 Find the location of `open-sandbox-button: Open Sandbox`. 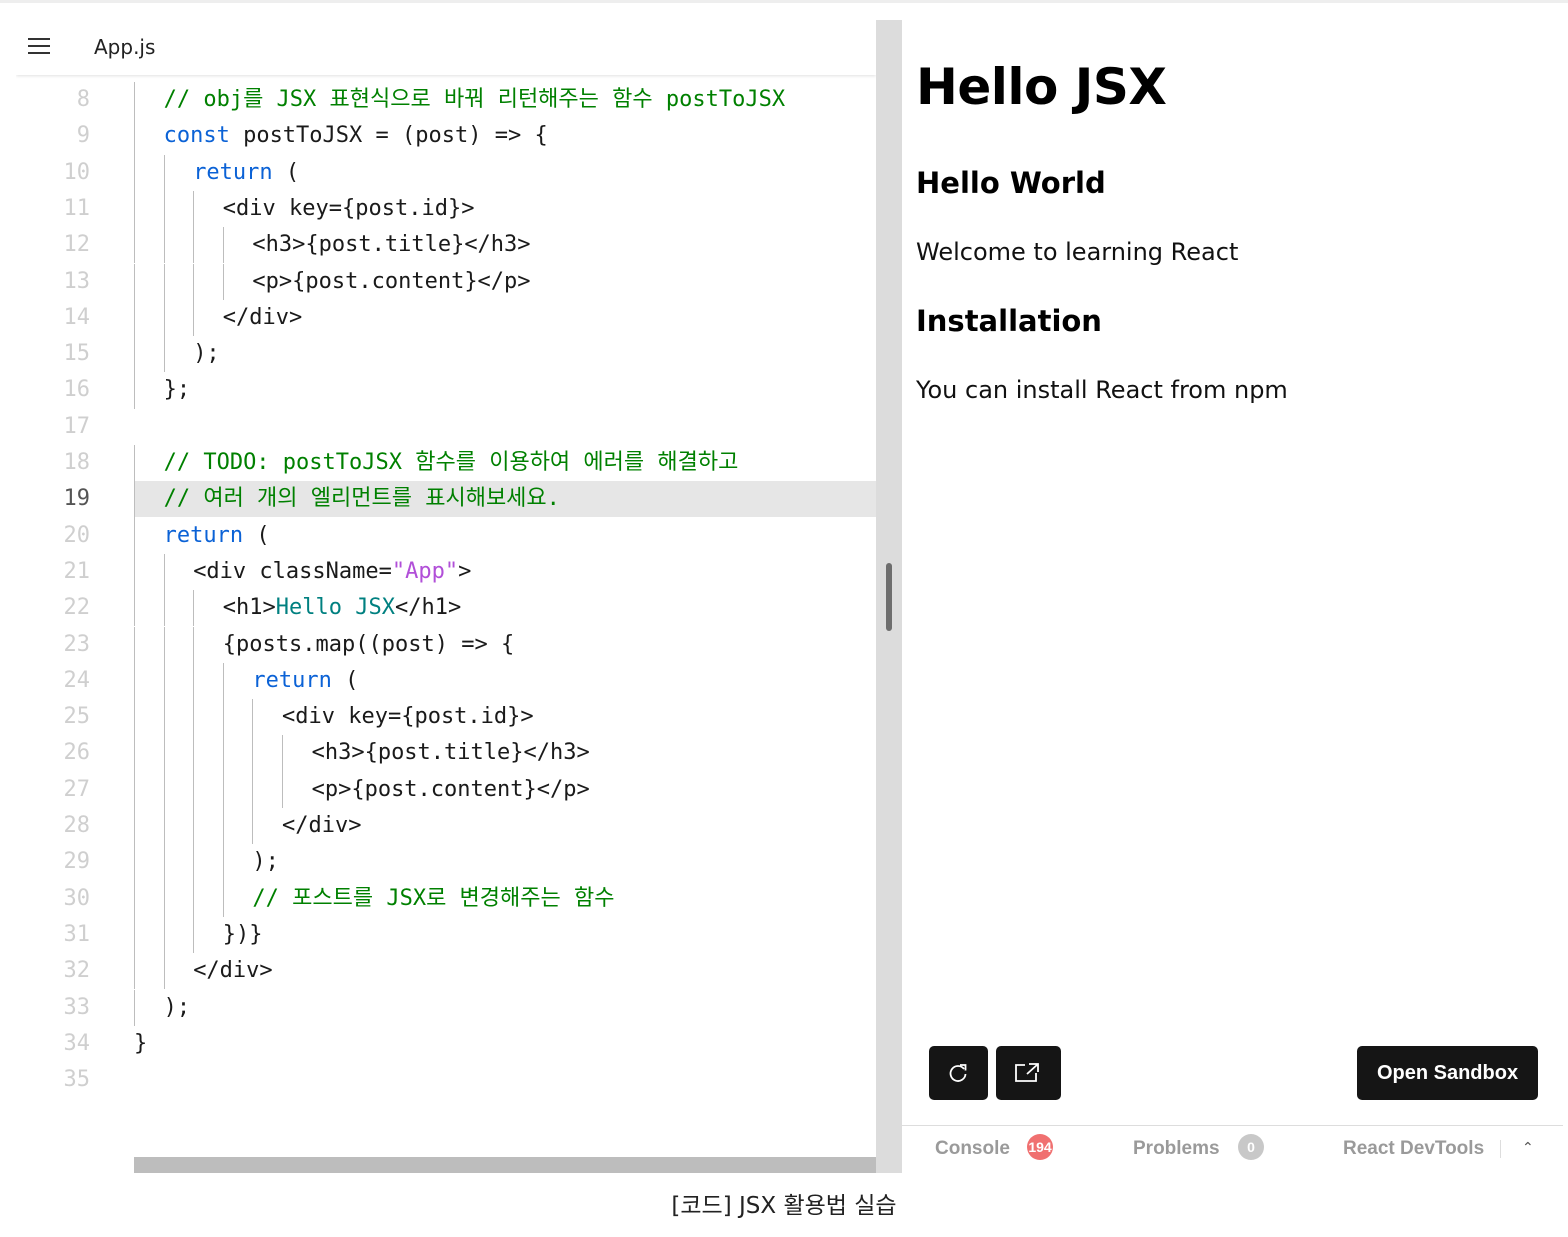

open-sandbox-button: Open Sandbox is located at coordinates (1447, 1073).